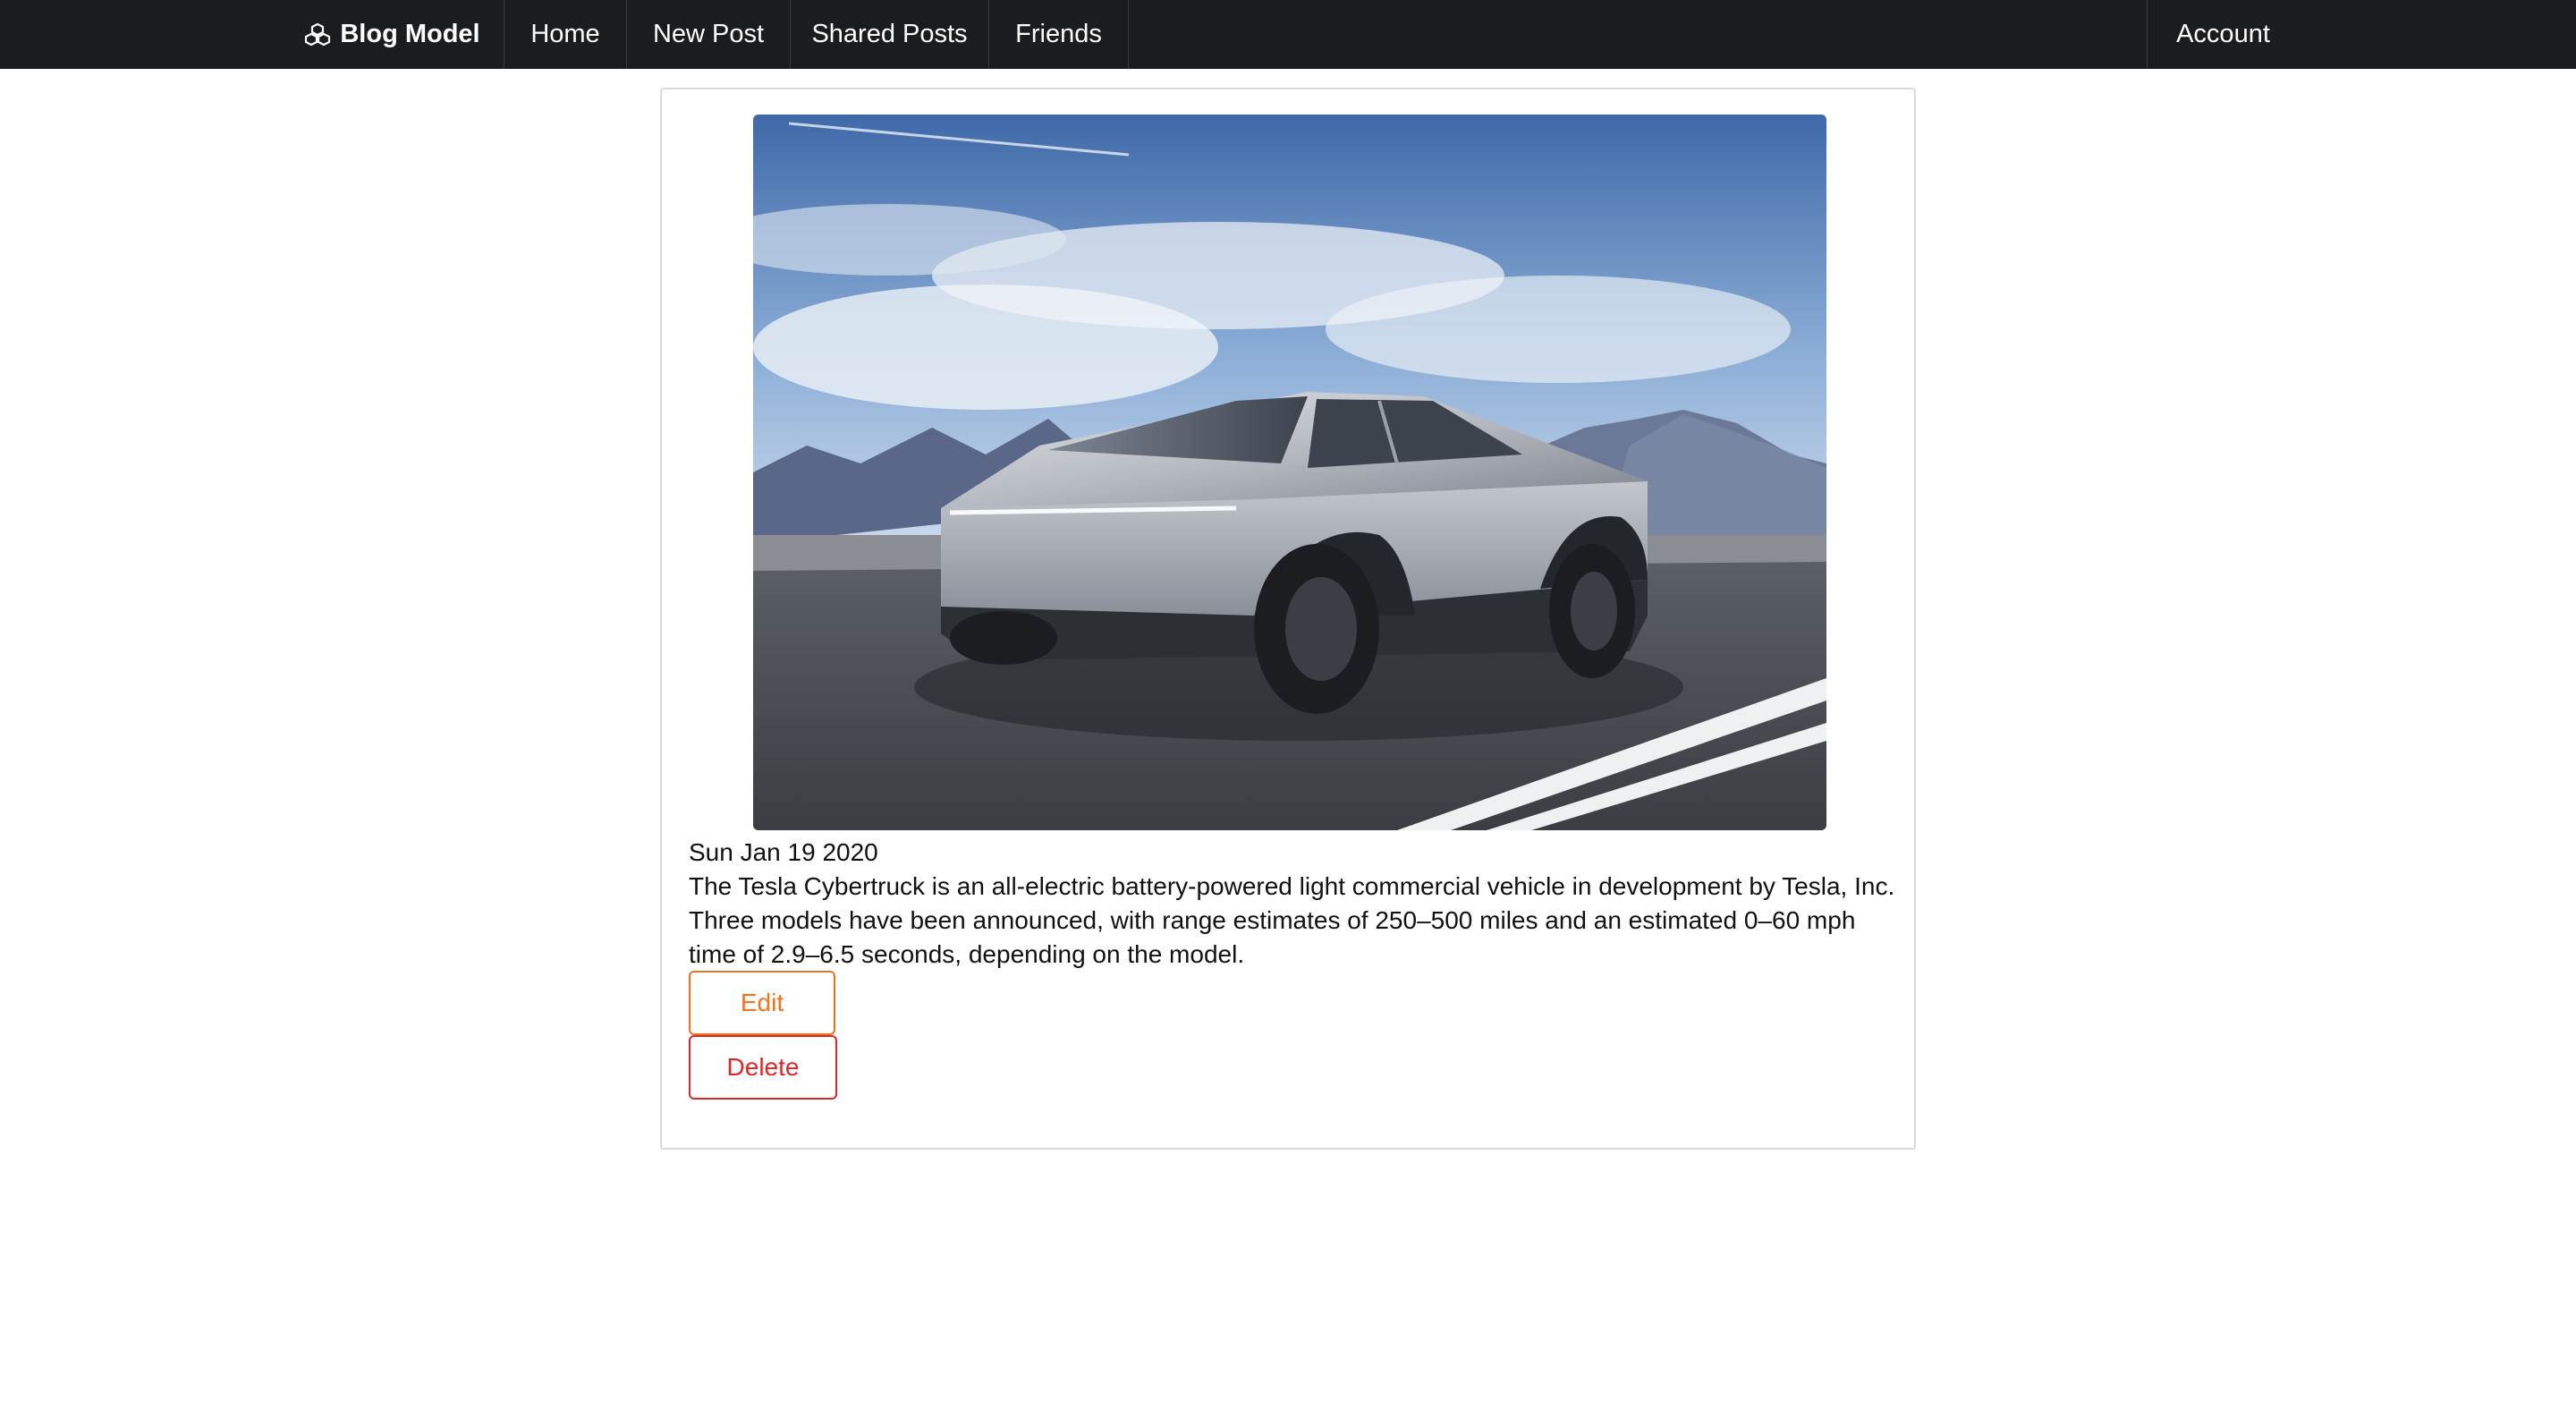 The image size is (2576, 1410). I want to click on brand-label: Blog Model, so click(410, 34).